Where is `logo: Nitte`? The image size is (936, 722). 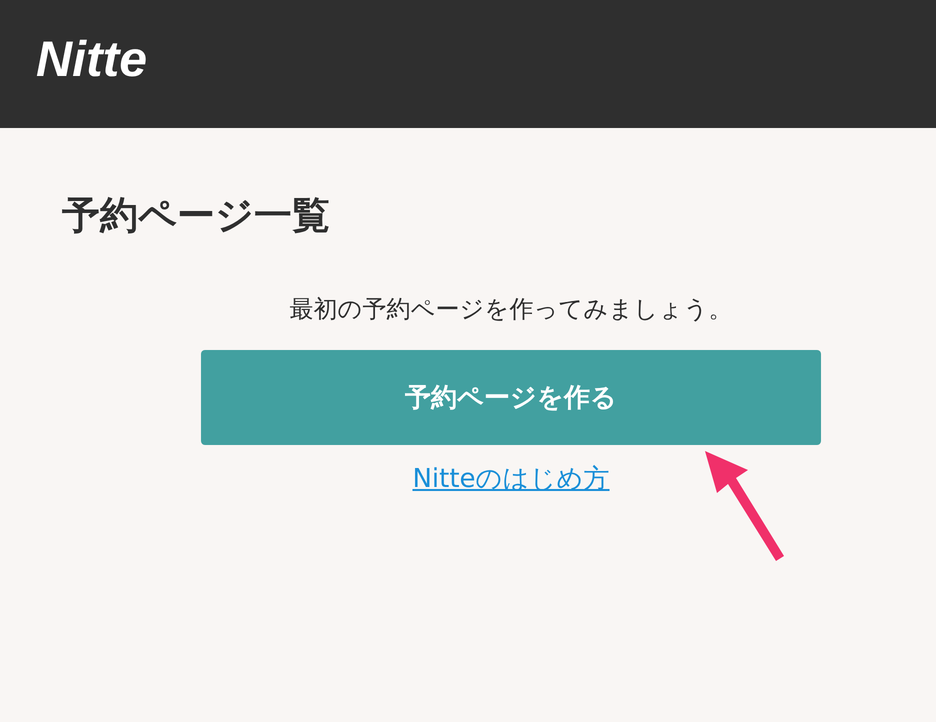 logo: Nitte is located at coordinates (92, 59).